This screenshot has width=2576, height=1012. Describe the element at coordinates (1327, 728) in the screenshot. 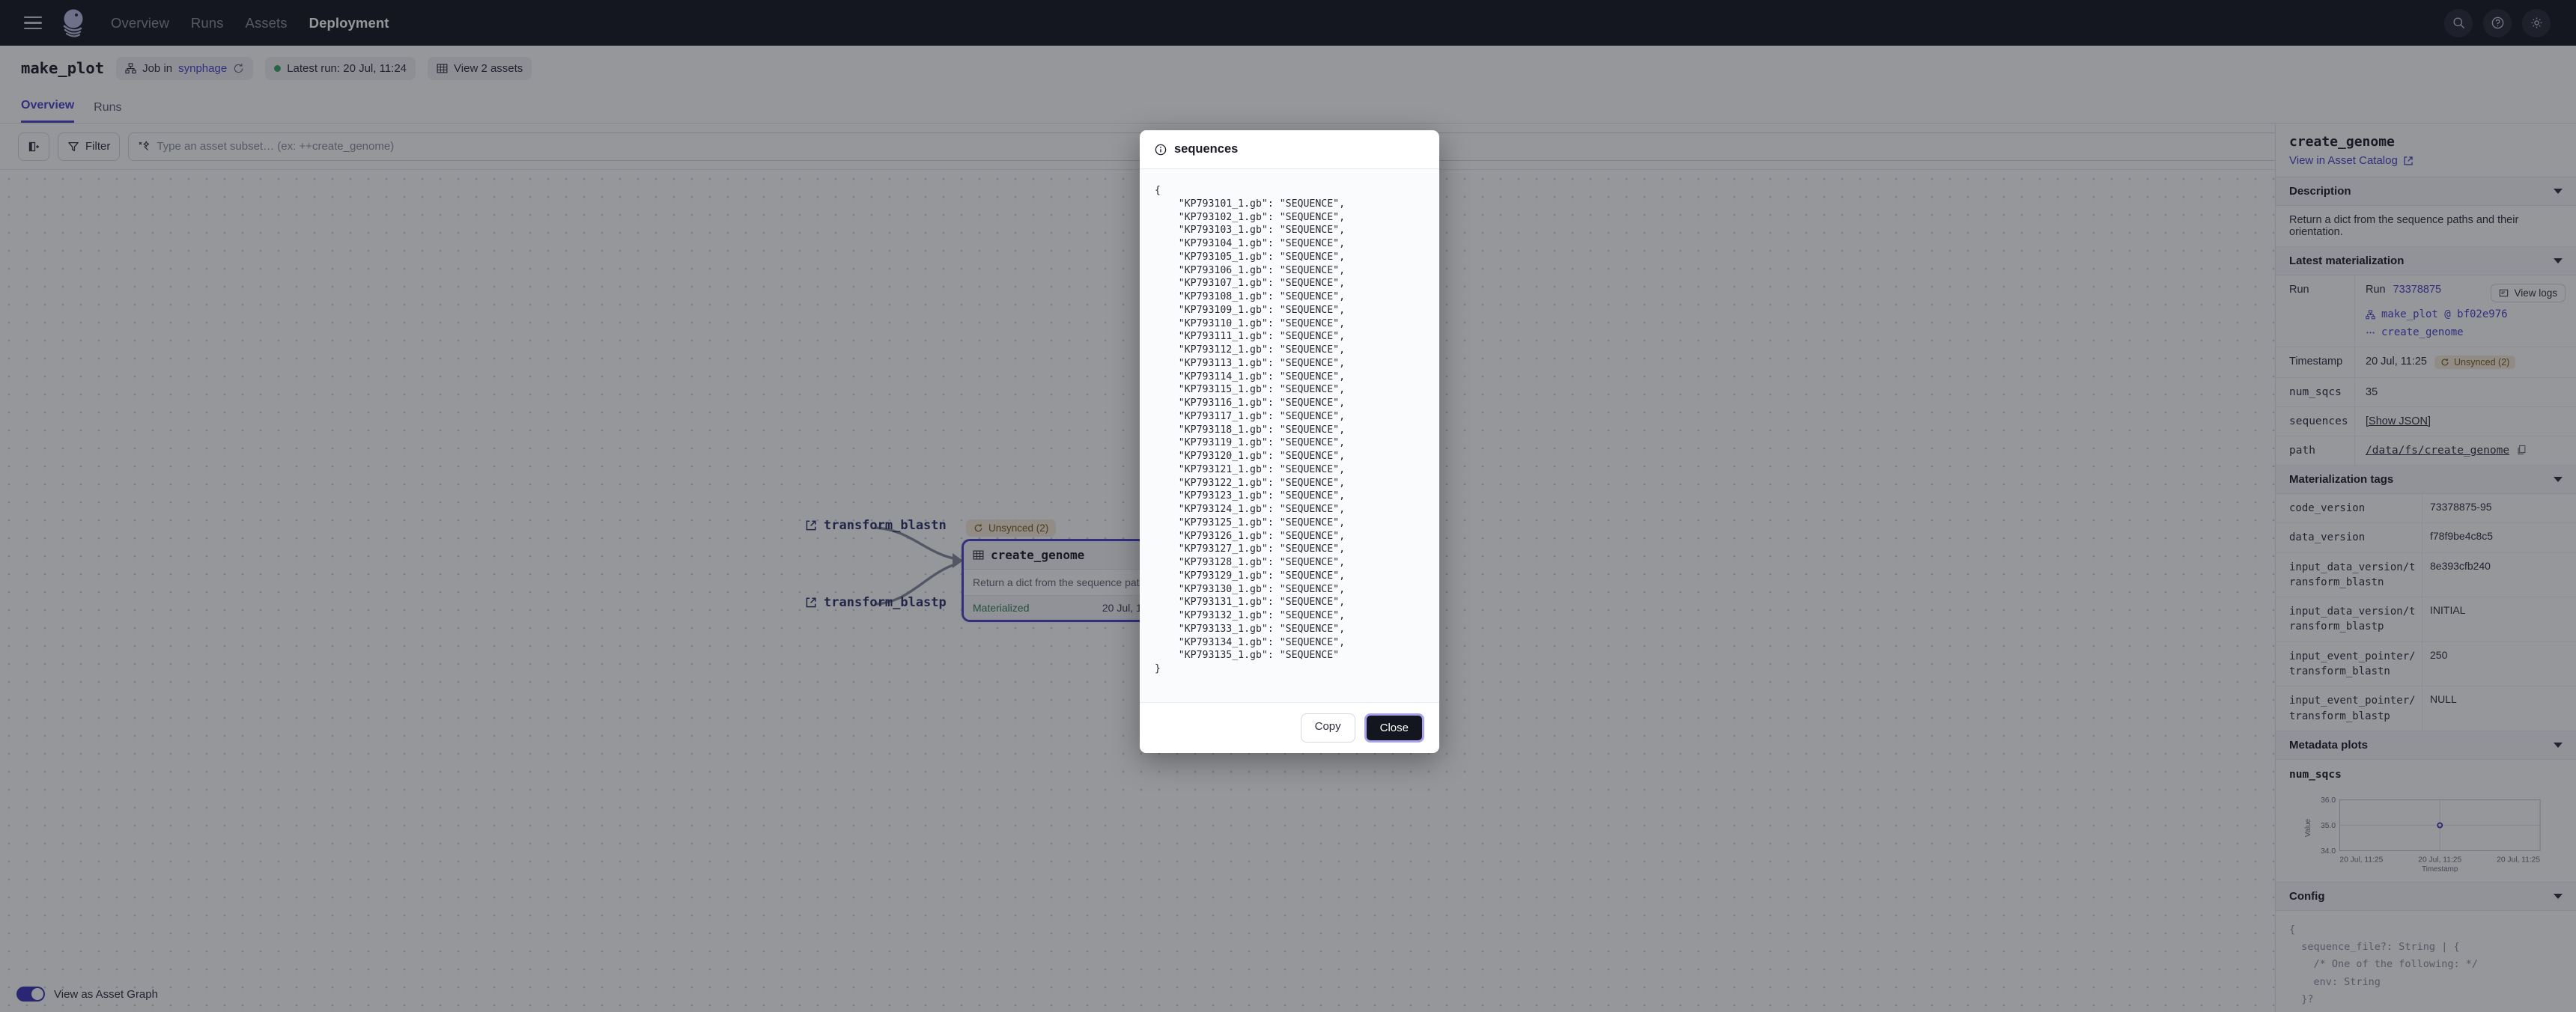

I see `copy-button: Copy` at that location.